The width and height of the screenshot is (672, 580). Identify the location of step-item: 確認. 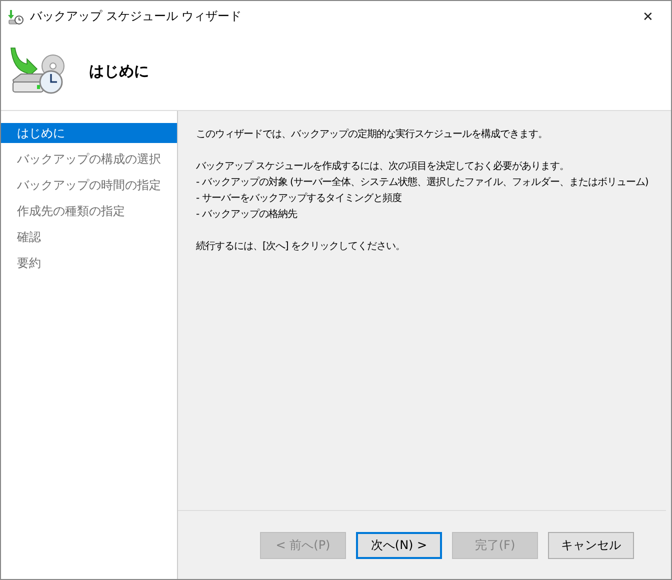
(89, 237).